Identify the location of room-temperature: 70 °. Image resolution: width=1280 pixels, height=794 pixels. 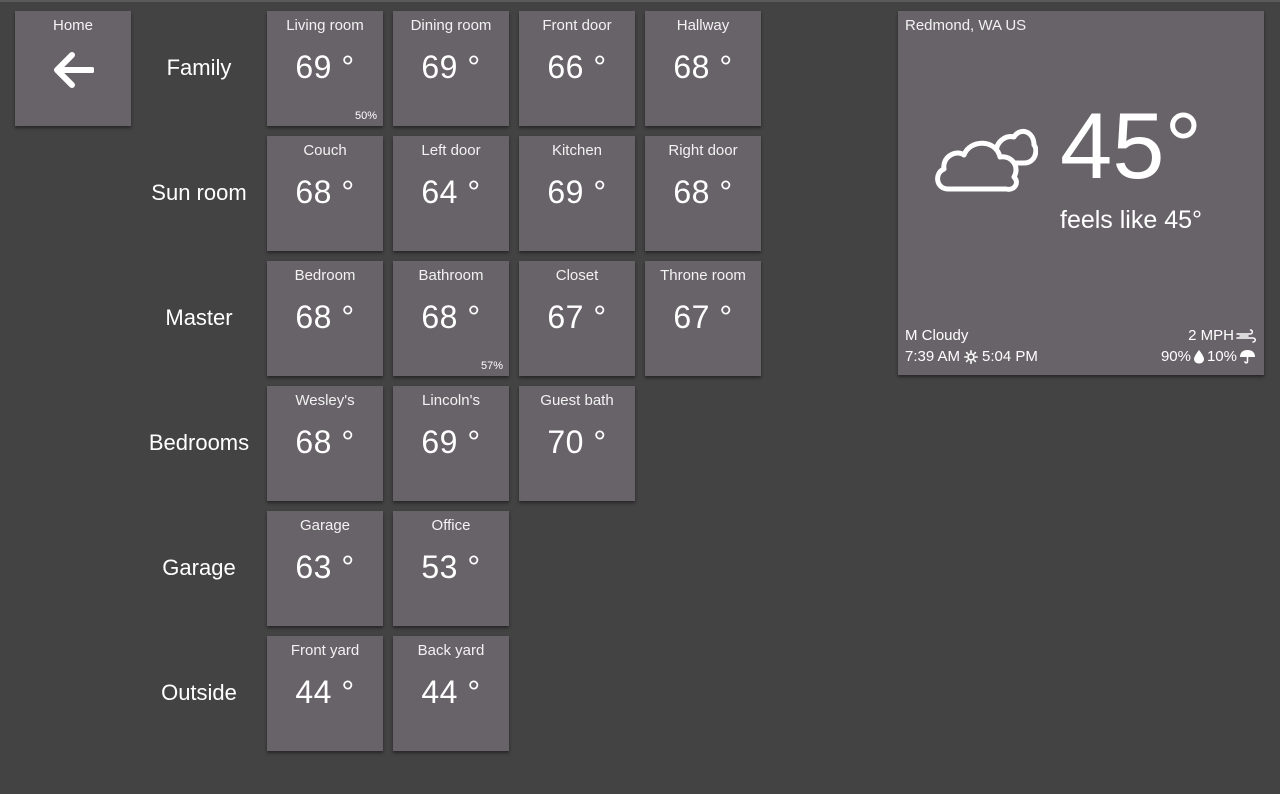
(577, 442).